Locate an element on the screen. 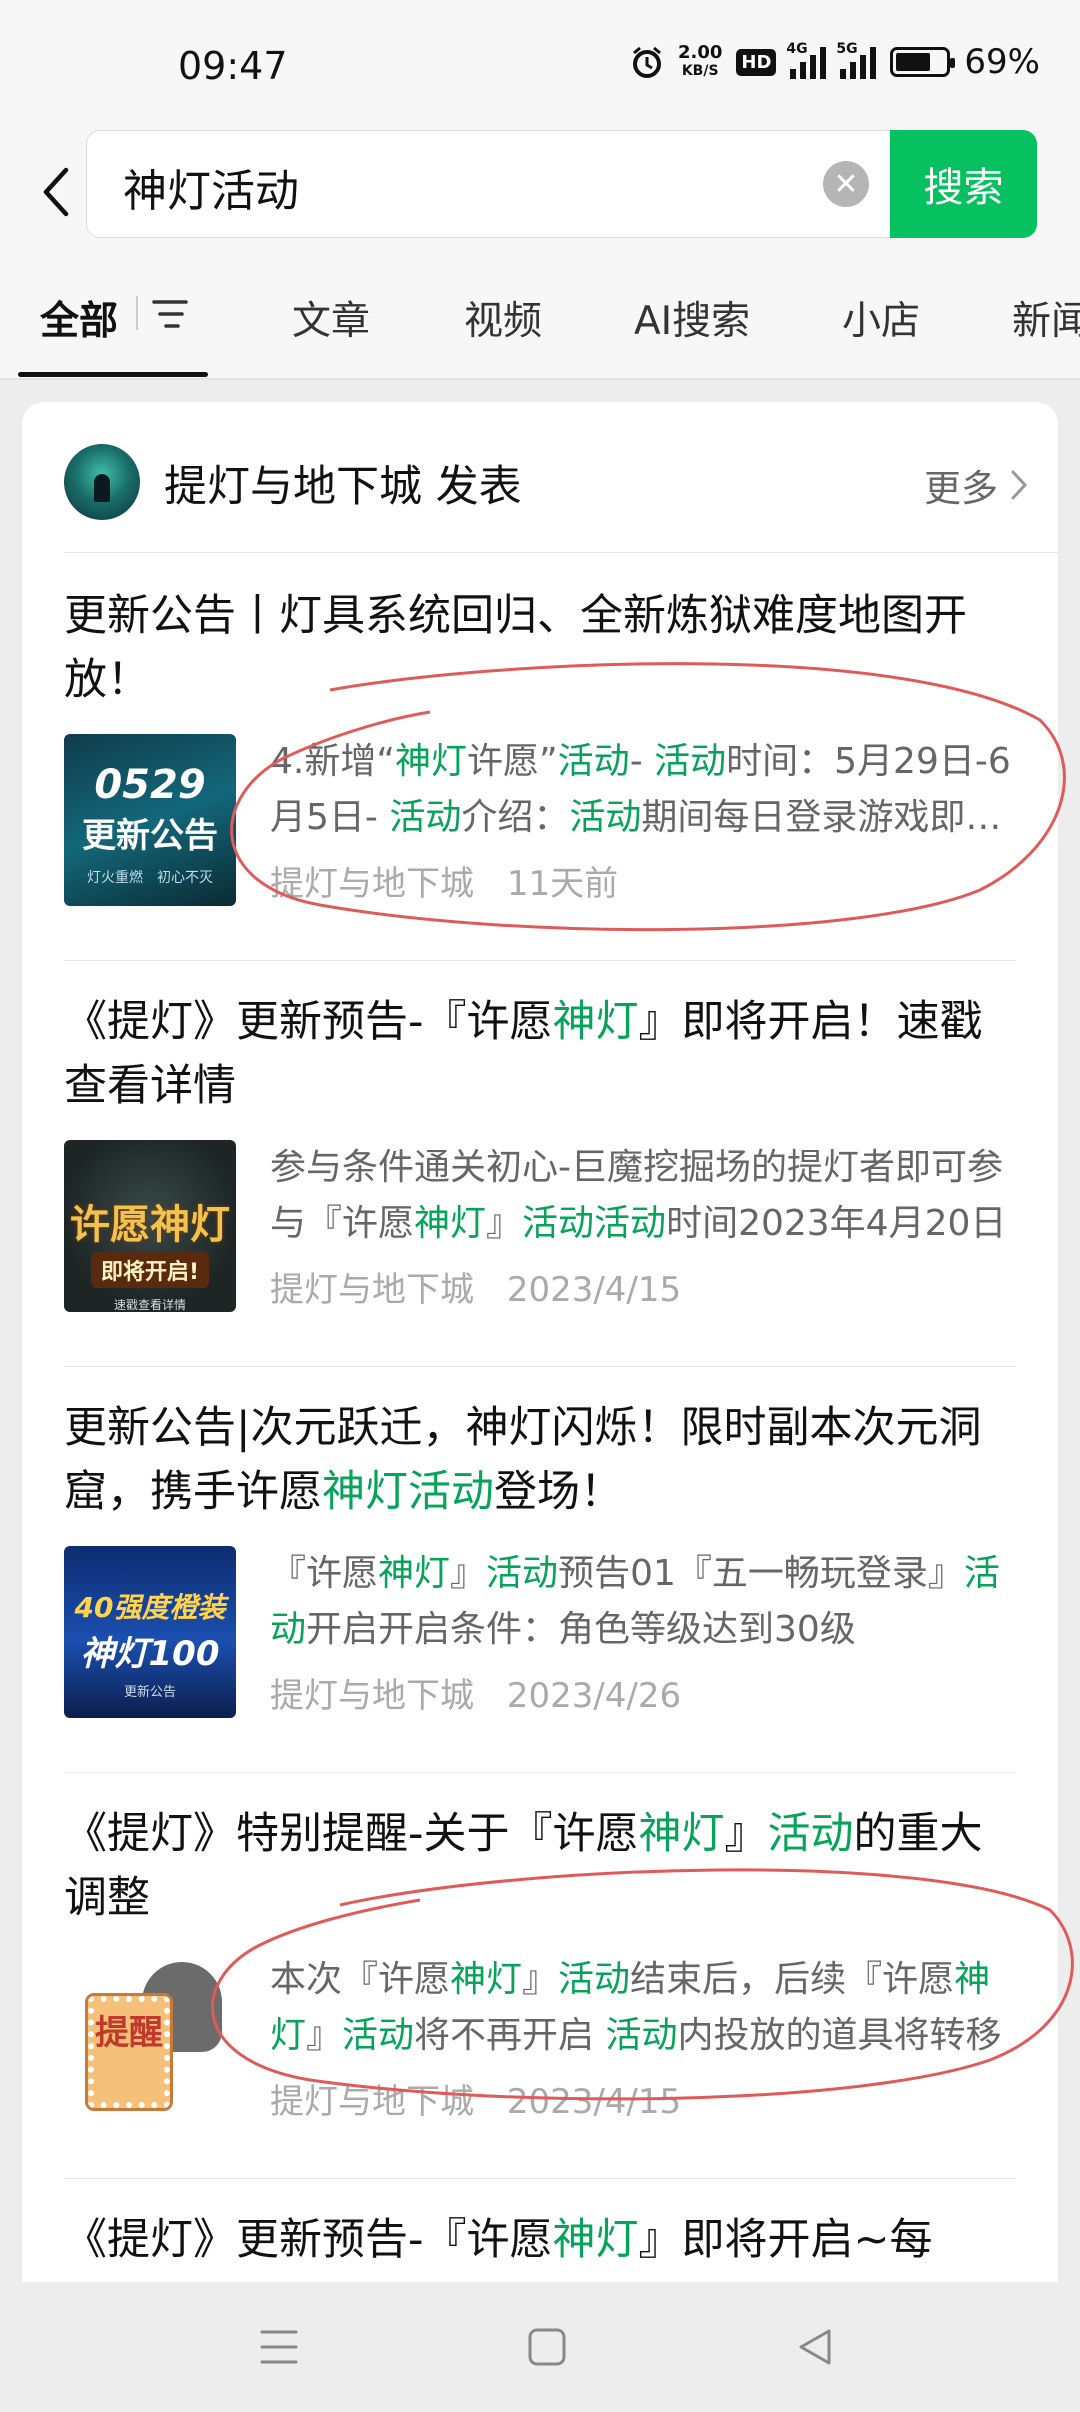 The height and width of the screenshot is (2412, 1080). reminder-stamp: 提醒 is located at coordinates (129, 2052).